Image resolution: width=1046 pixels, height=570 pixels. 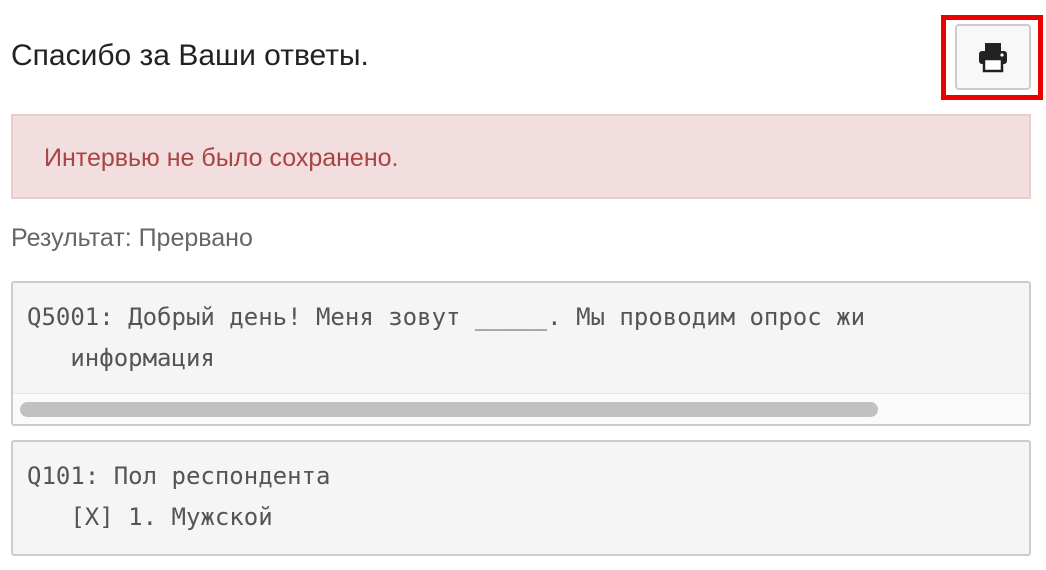 What do you see at coordinates (121, 358) in the screenshot?
I see `question-line: информация` at bounding box center [121, 358].